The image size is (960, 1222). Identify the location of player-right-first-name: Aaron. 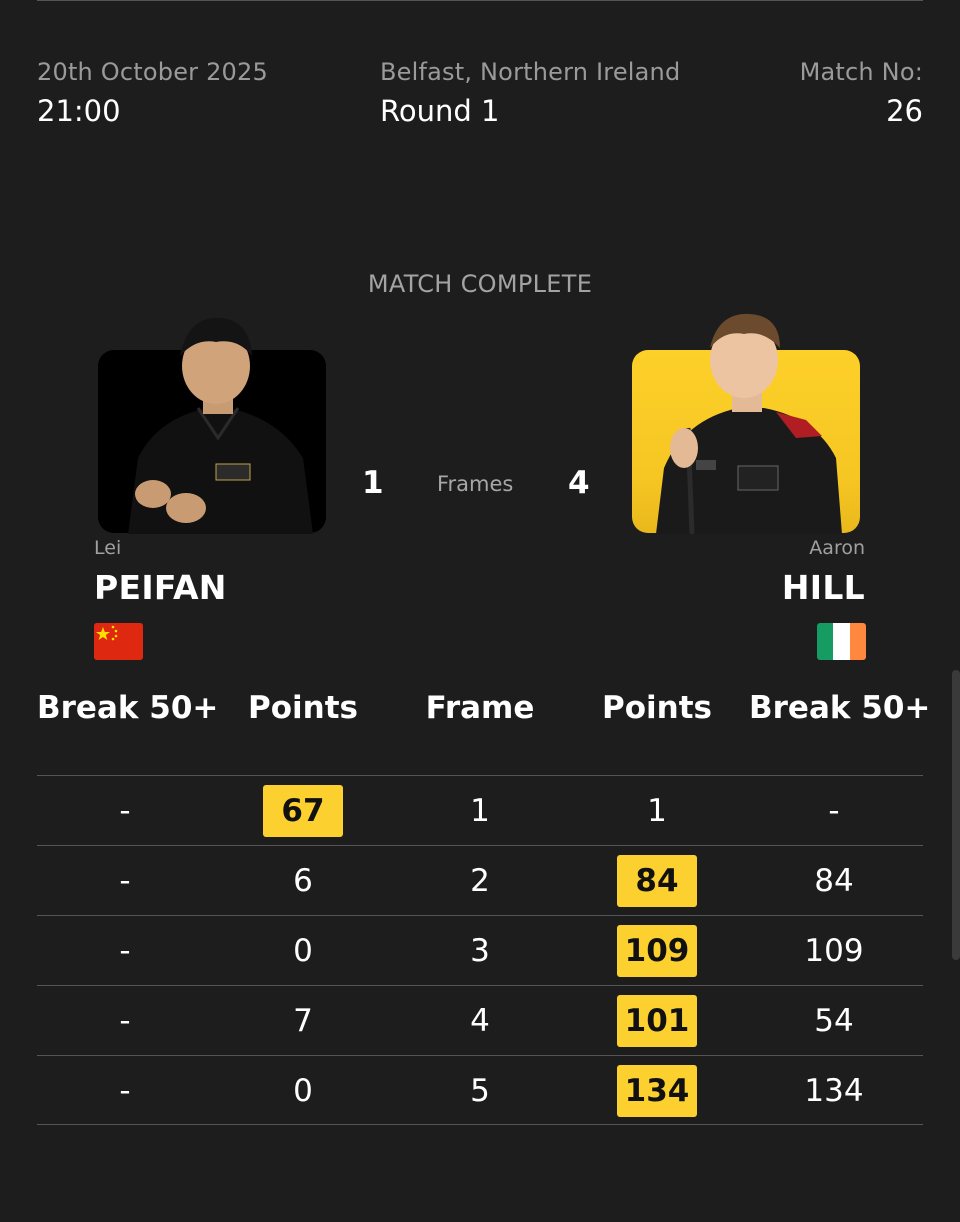
(837, 548).